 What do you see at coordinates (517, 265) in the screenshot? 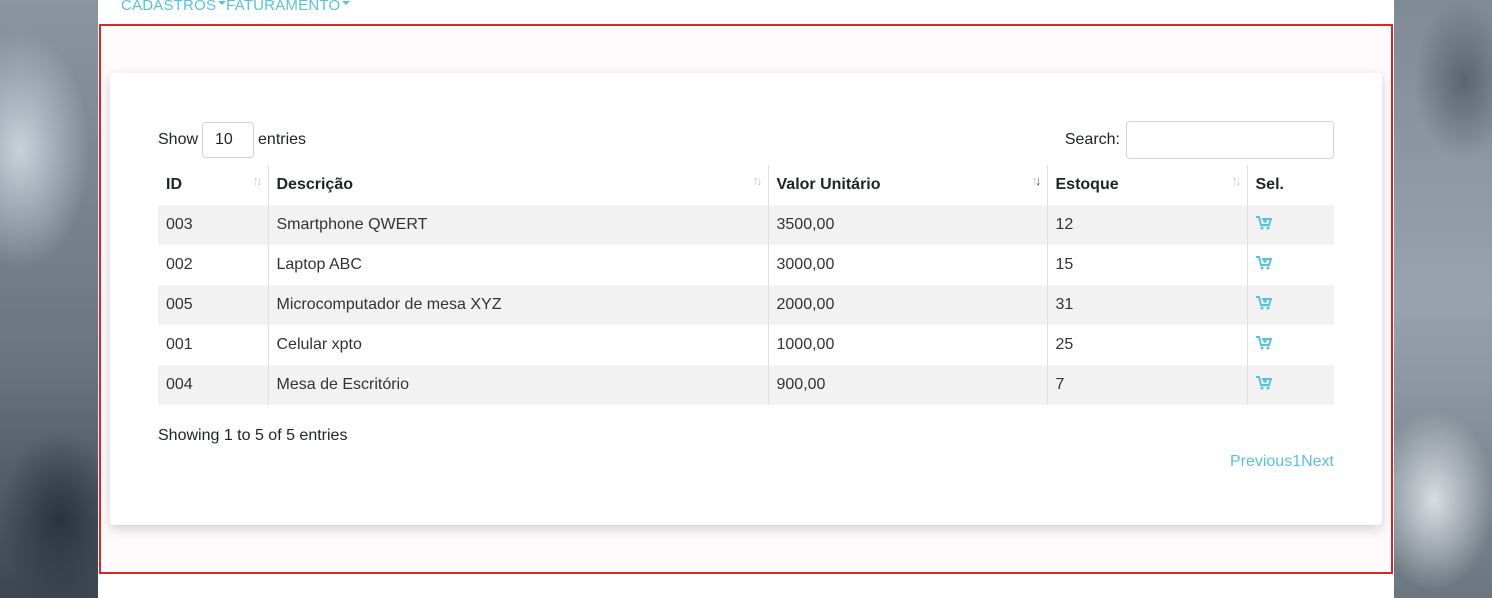
I see `cell-descricao: Laptop ABC` at bounding box center [517, 265].